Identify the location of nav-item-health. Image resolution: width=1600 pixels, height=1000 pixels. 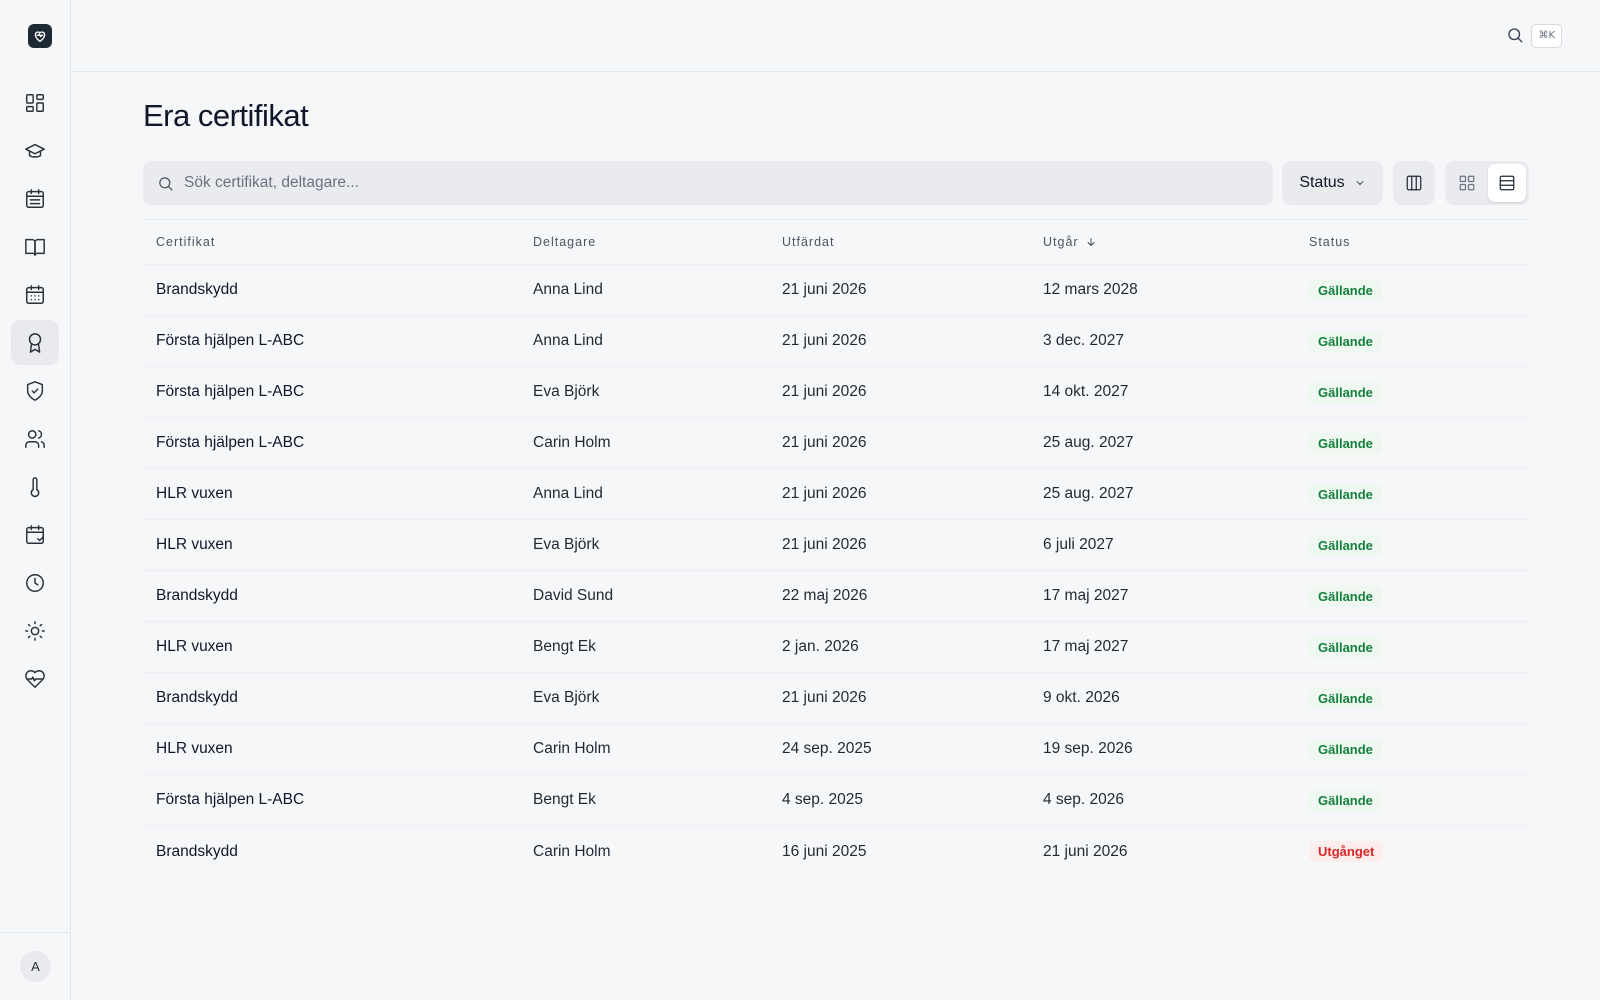
(35, 678).